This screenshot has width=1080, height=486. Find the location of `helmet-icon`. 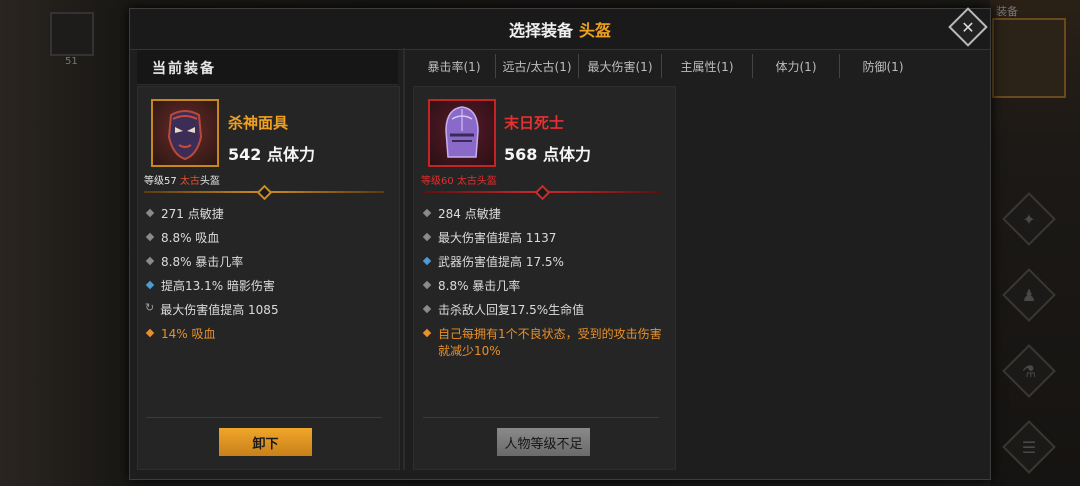

helmet-icon is located at coordinates (462, 132).